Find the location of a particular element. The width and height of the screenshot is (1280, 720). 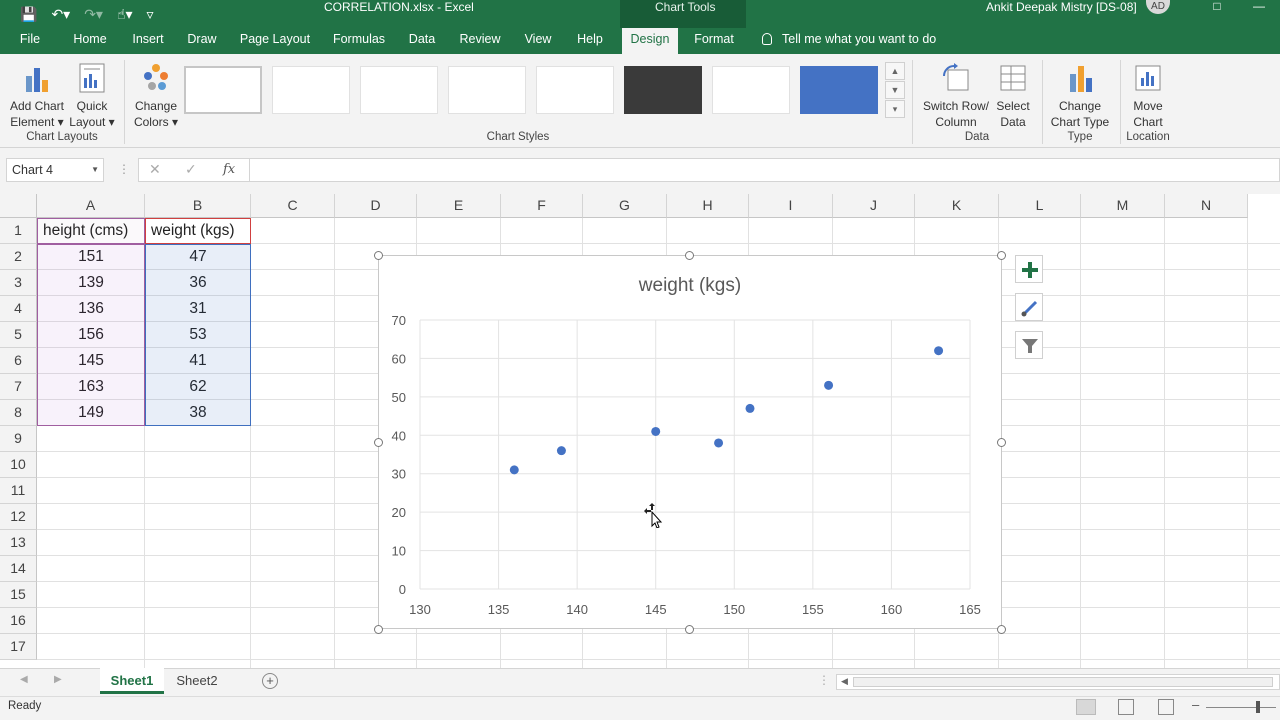

zoom-slider-thumb is located at coordinates (1258, 707).